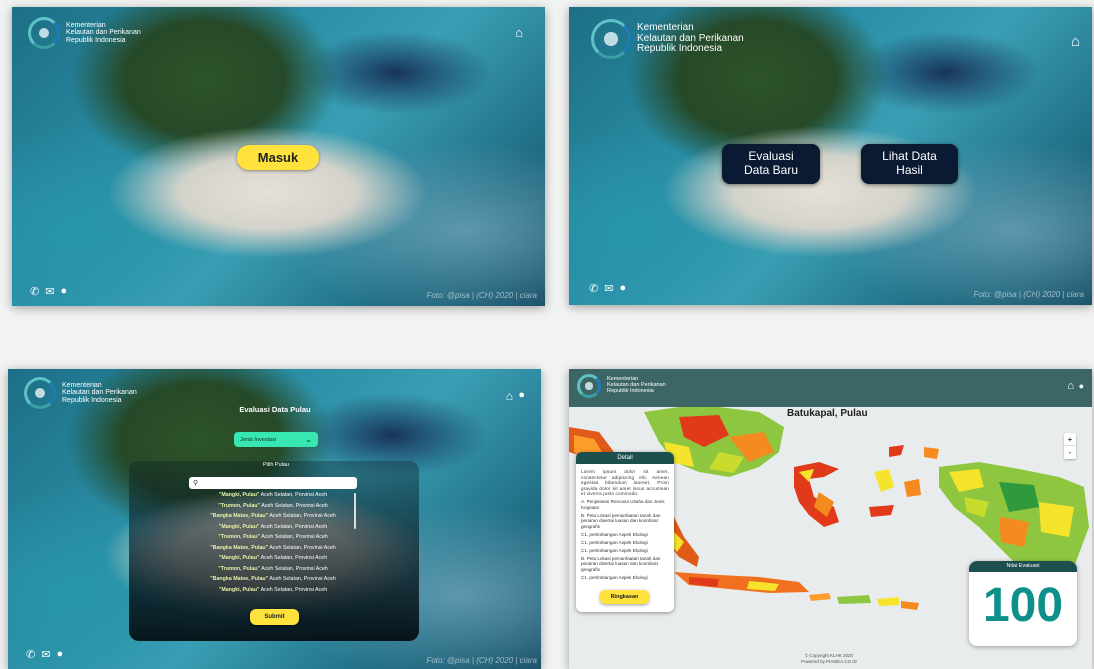 This screenshot has width=1094, height=669. What do you see at coordinates (1023, 566) in the screenshot?
I see `score-label: Nilai Evaluasi` at bounding box center [1023, 566].